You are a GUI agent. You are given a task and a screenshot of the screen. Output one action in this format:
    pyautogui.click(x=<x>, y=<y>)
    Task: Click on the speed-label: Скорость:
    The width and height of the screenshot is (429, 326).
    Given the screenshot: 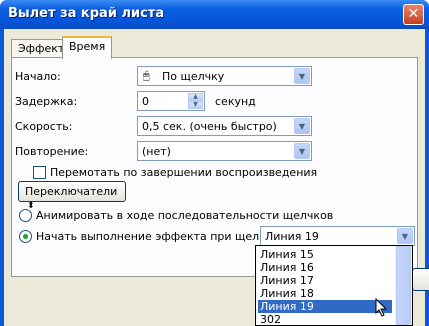 What is the action you would take?
    pyautogui.click(x=44, y=126)
    